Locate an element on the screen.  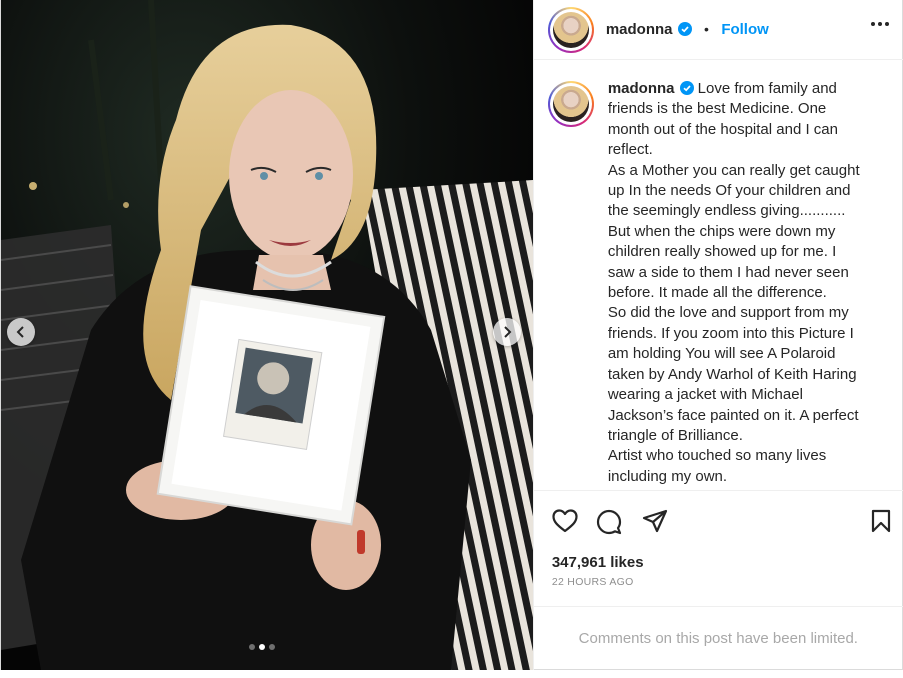
bookmark-icon is located at coordinates (881, 521).